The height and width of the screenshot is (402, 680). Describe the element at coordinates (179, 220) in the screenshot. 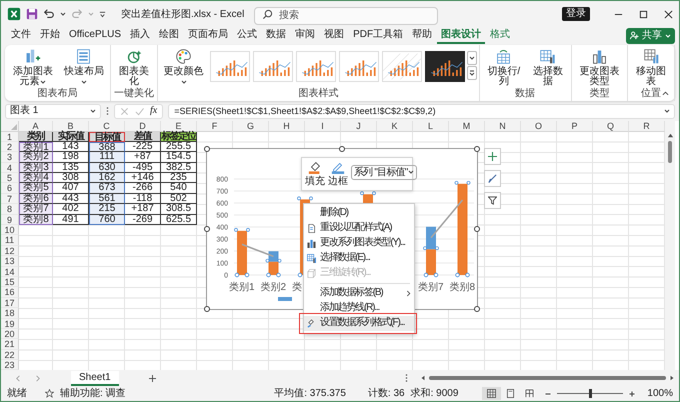

I see `table-cell: 625.5` at that location.